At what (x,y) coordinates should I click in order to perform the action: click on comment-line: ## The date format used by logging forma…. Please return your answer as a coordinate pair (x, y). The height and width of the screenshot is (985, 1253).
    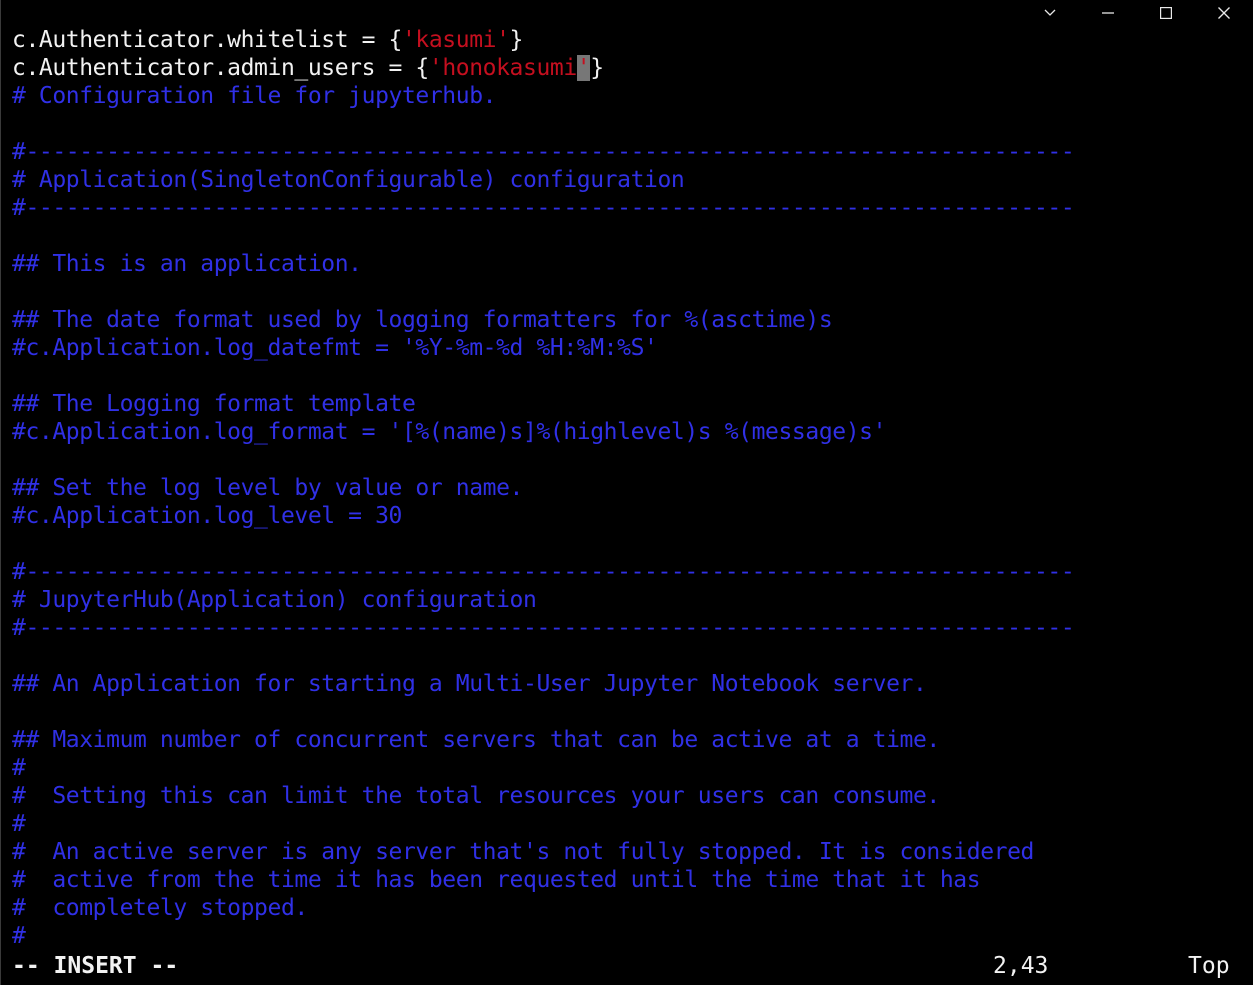
    Looking at the image, I should click on (422, 320).